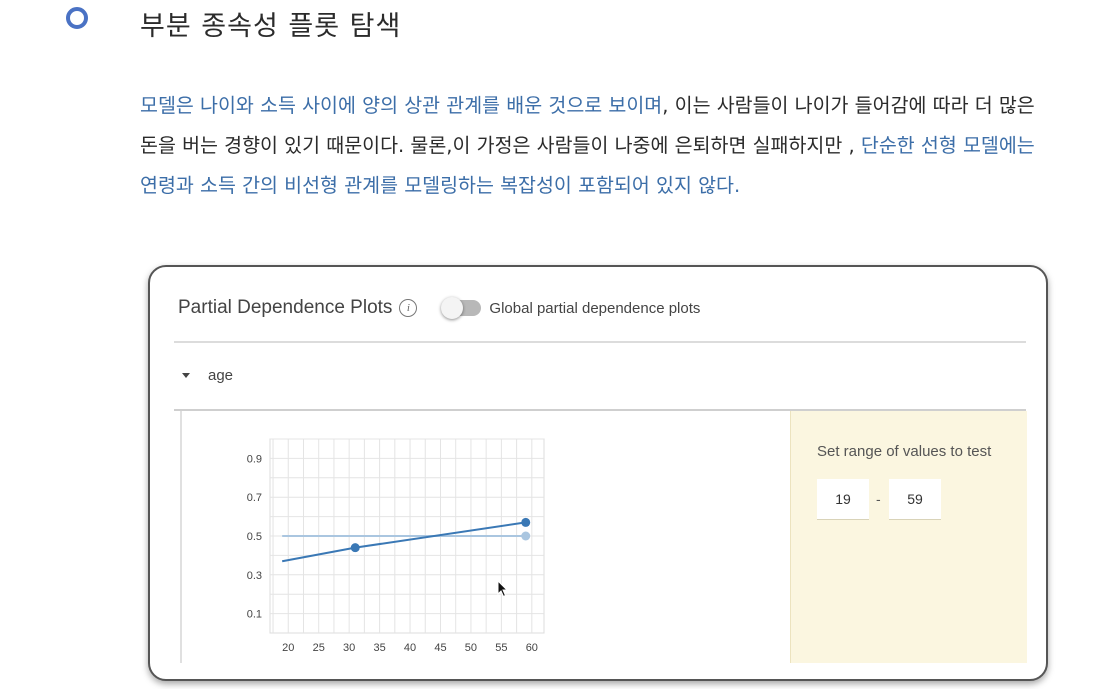 This screenshot has height=689, width=1105. I want to click on x-tick-label: 60, so click(532, 648).